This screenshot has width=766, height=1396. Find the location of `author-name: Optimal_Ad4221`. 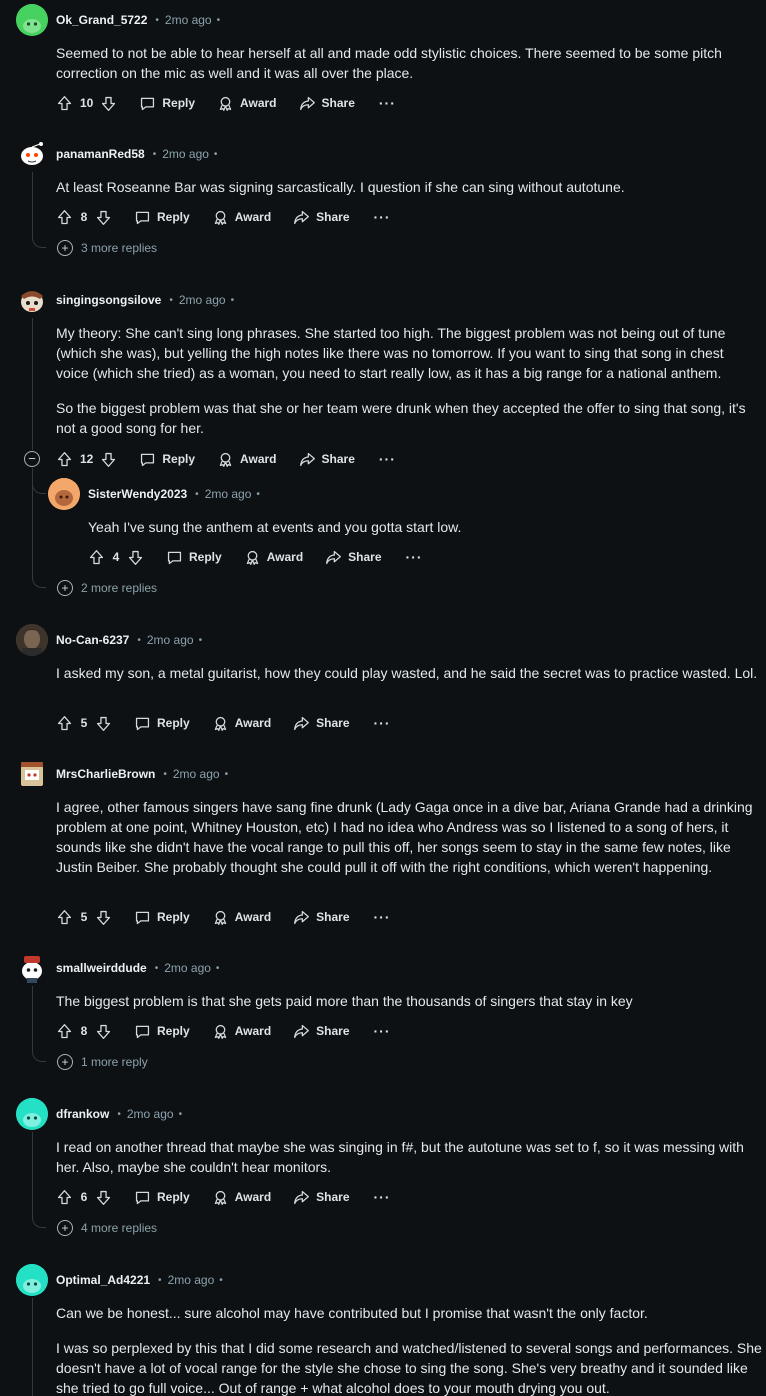

author-name: Optimal_Ad4221 is located at coordinates (103, 1280).